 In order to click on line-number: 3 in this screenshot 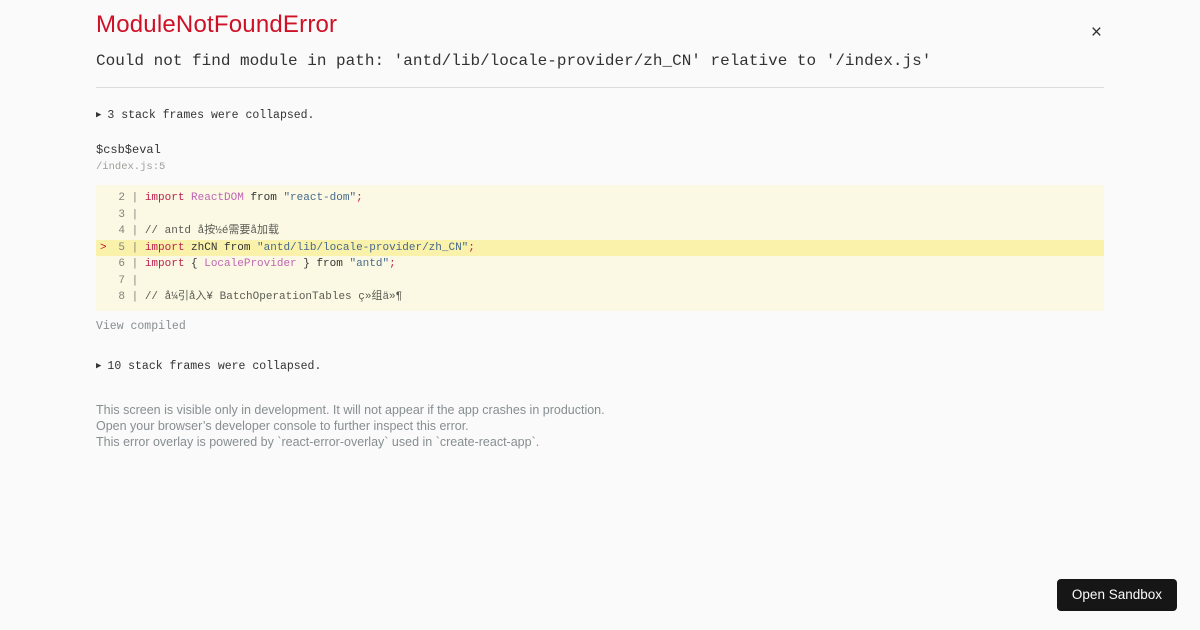, I will do `click(121, 214)`.